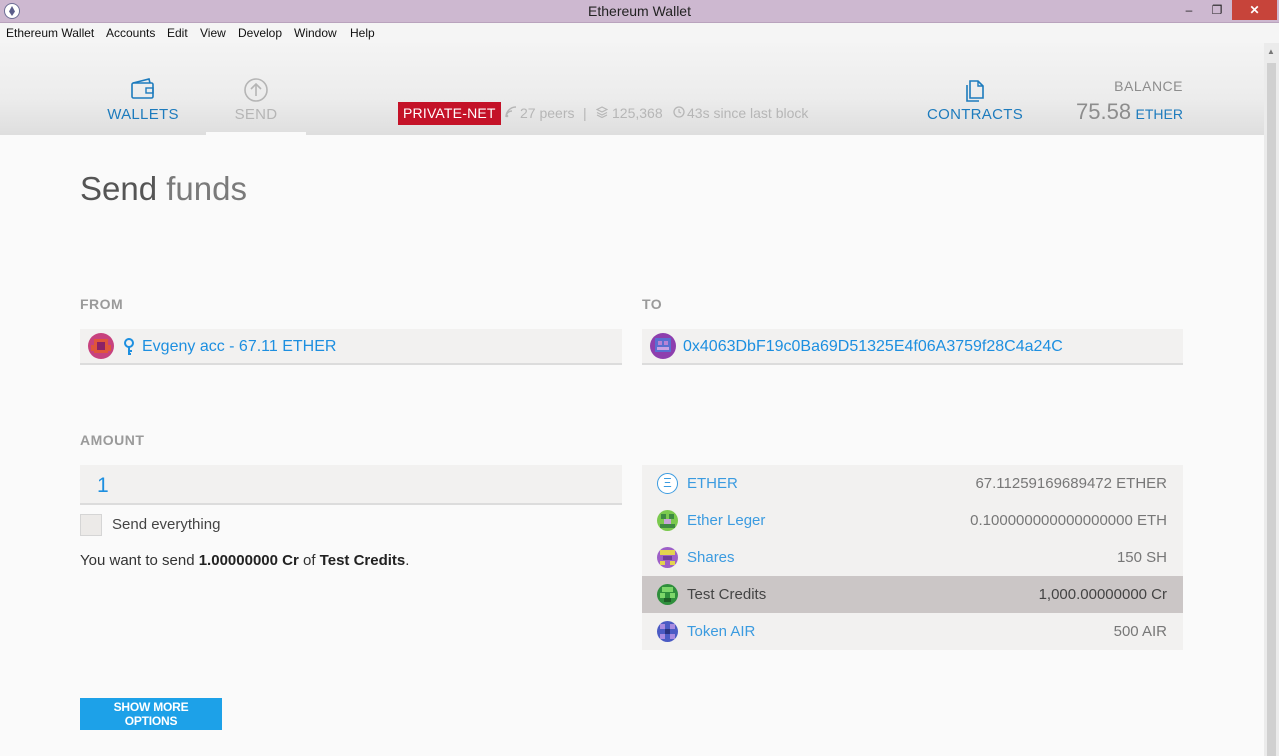  Describe the element at coordinates (351, 485) in the screenshot. I see `amount-input: 1` at that location.